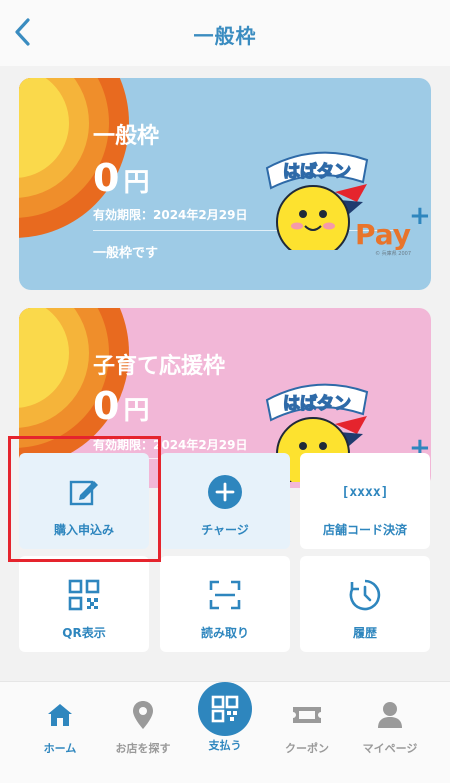 Image resolution: width=450 pixels, height=783 pixels. Describe the element at coordinates (60, 715) in the screenshot. I see `home-icon` at that location.